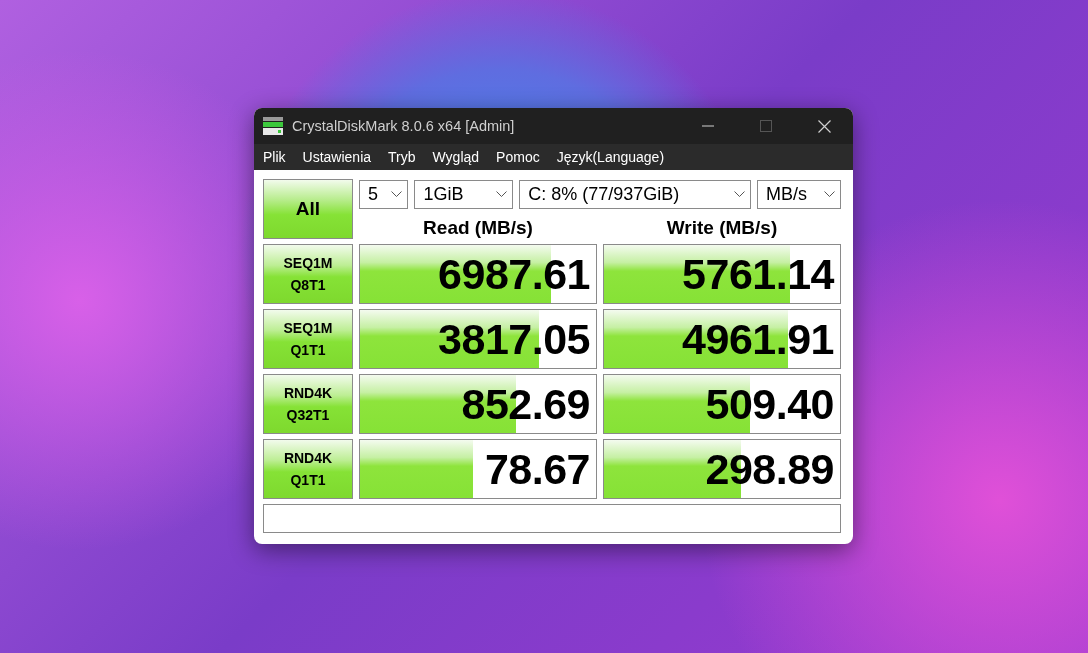 The width and height of the screenshot is (1088, 653). What do you see at coordinates (766, 126) in the screenshot?
I see `maximize-icon` at bounding box center [766, 126].